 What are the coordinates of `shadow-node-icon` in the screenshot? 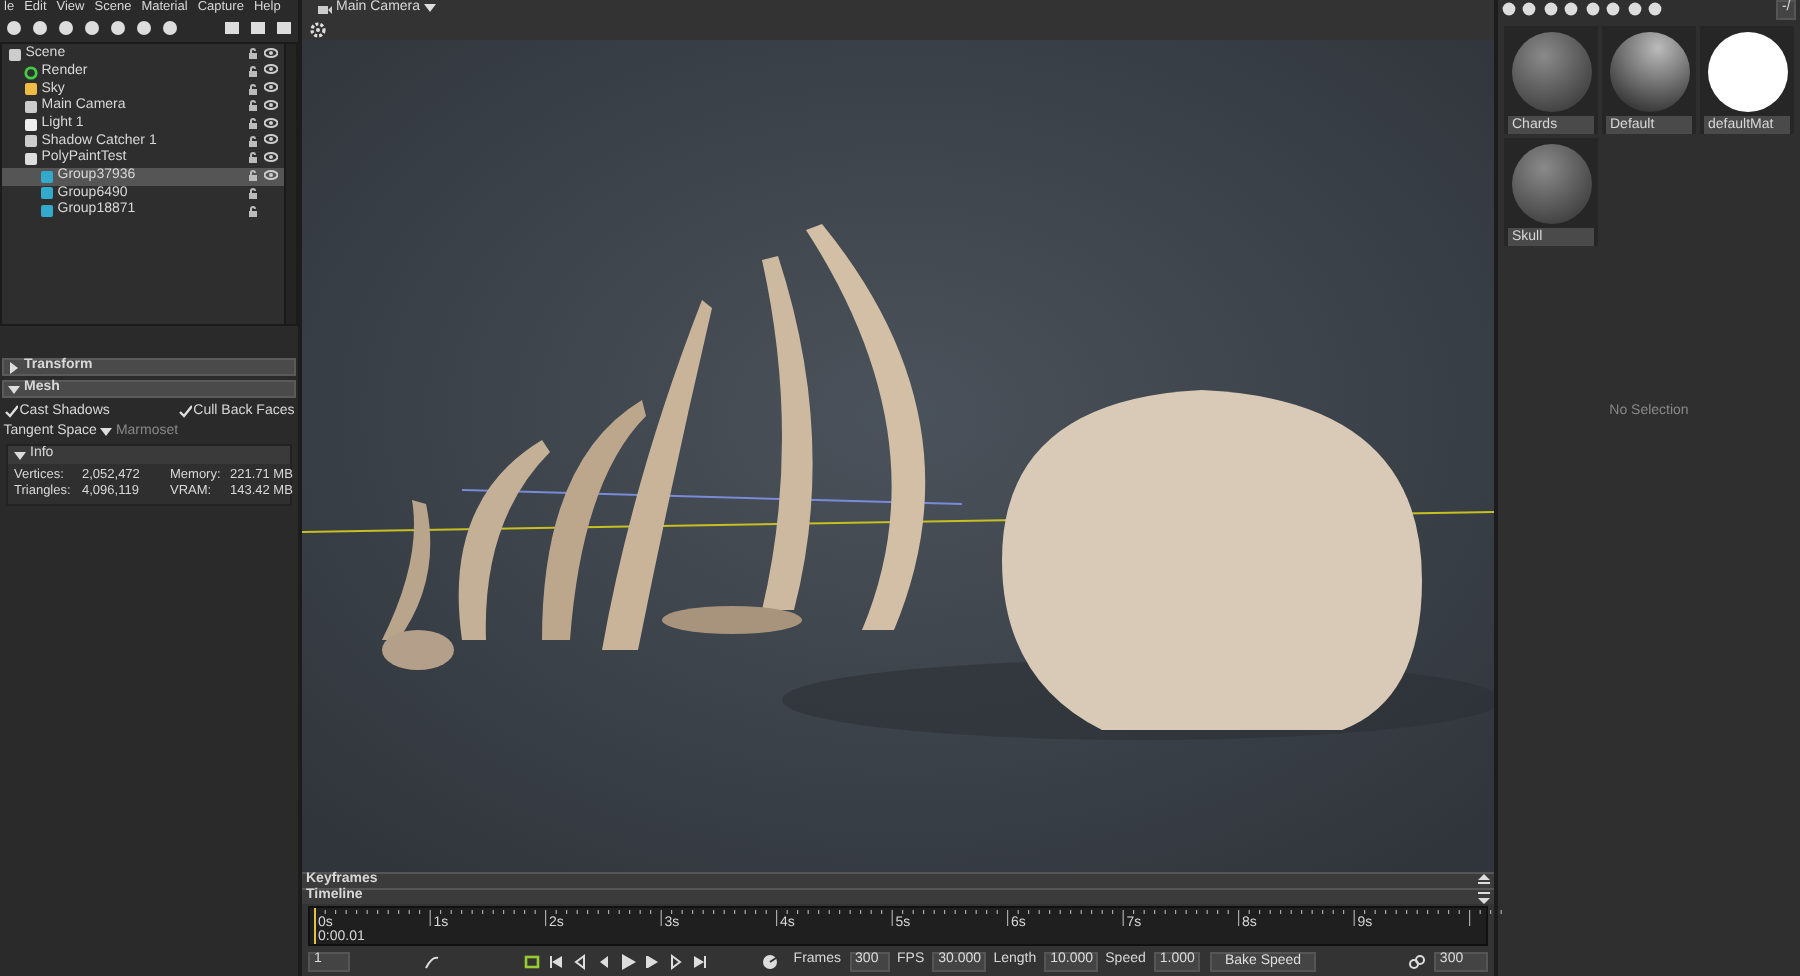 It's located at (31, 141).